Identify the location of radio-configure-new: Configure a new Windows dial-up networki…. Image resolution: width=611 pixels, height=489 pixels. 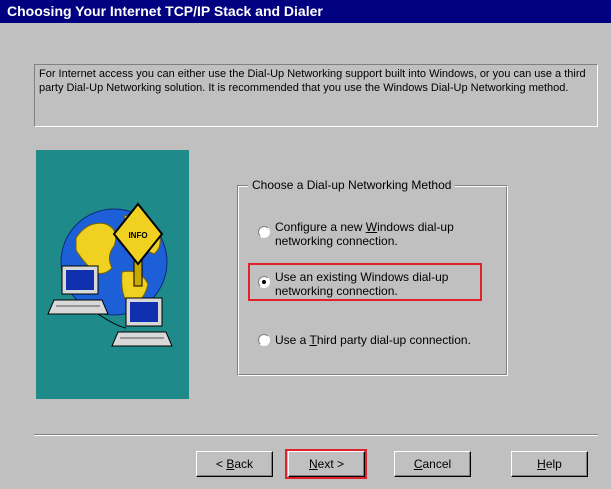
(378, 236).